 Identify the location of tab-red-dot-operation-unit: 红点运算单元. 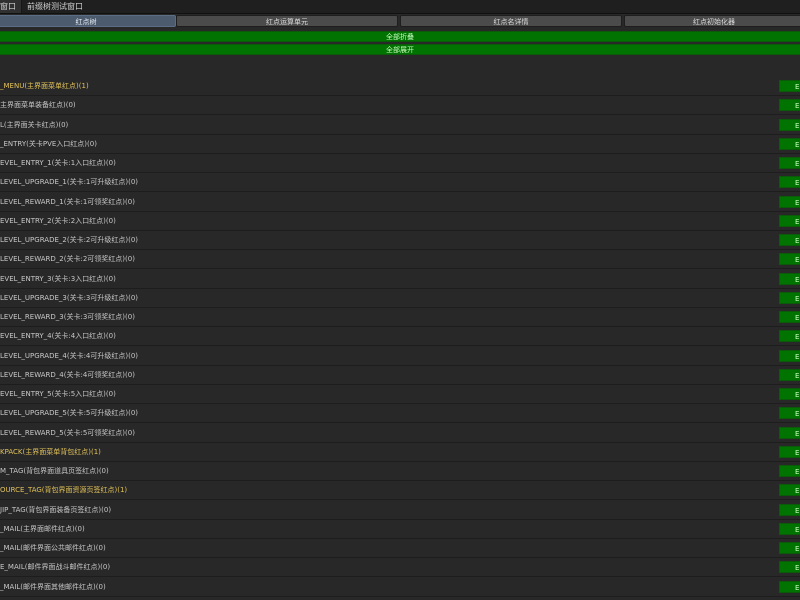
(287, 21).